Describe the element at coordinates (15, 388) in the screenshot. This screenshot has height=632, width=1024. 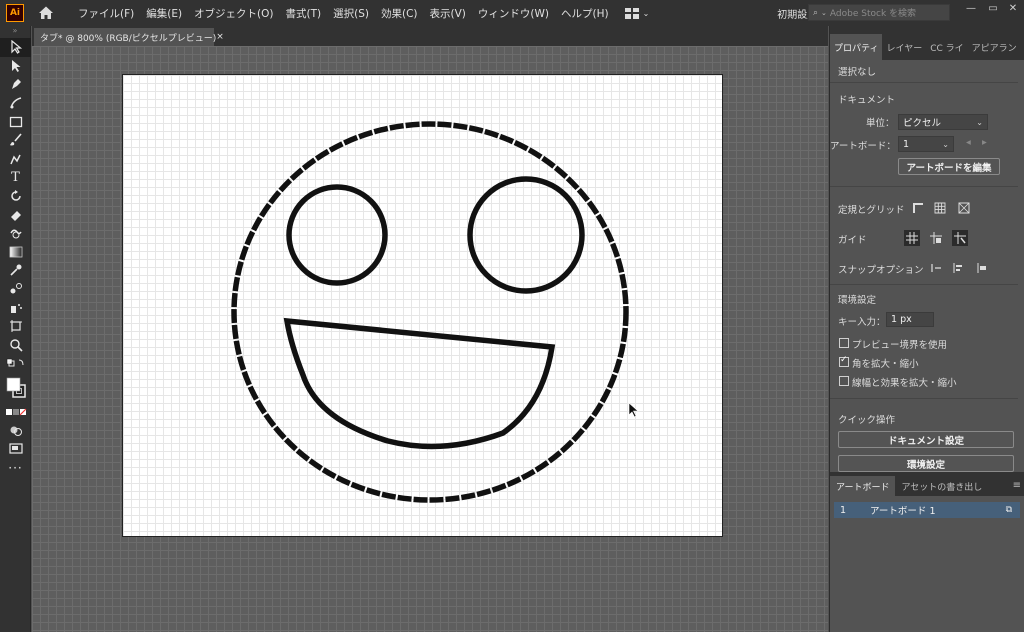
I see `fill-stroke-swatch` at that location.